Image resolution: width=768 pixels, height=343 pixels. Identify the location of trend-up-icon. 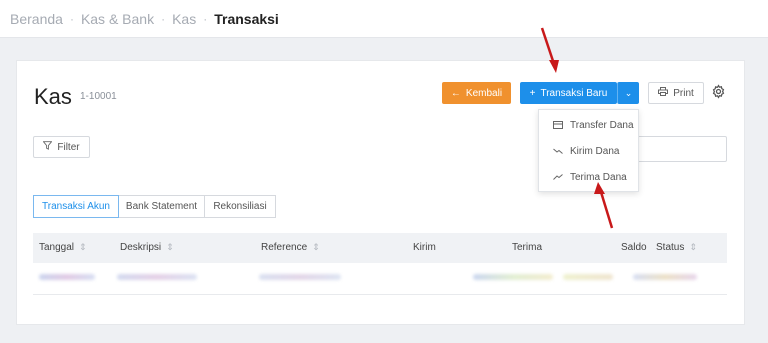
(558, 178).